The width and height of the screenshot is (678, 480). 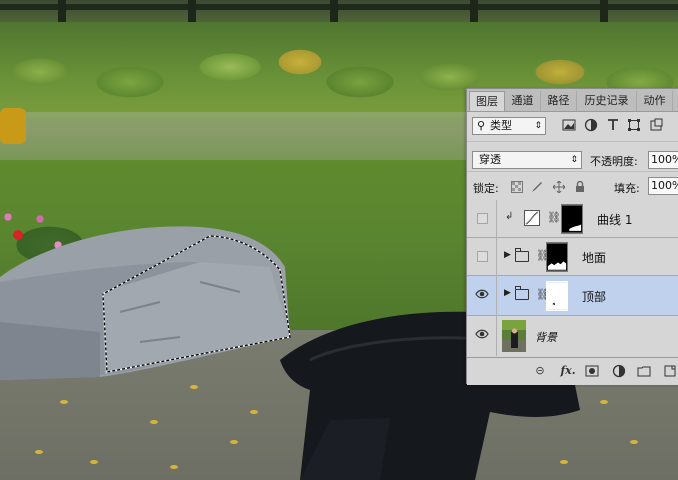 I want to click on fill-label: 填充:, so click(x=627, y=188).